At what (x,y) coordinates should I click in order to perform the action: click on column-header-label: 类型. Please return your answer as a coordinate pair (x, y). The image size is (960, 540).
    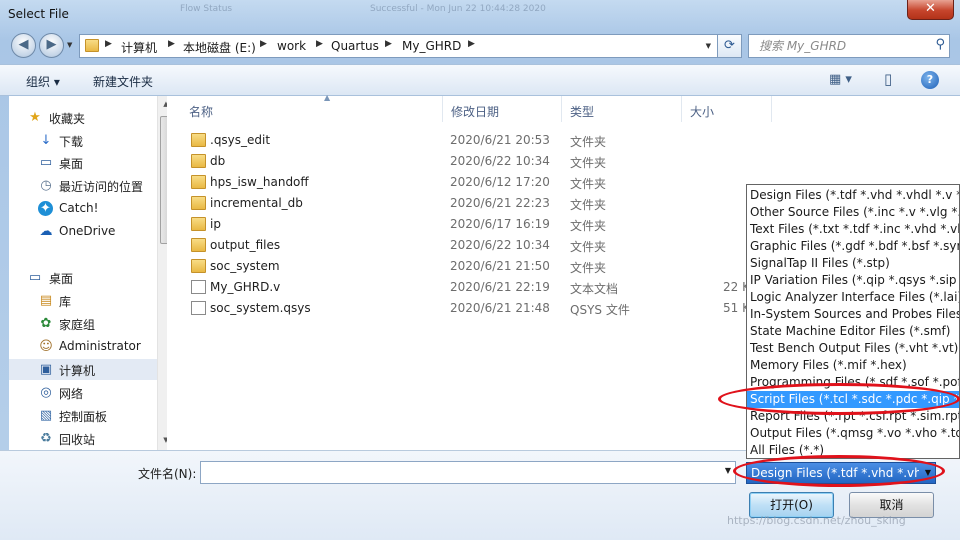
    Looking at the image, I should click on (582, 112).